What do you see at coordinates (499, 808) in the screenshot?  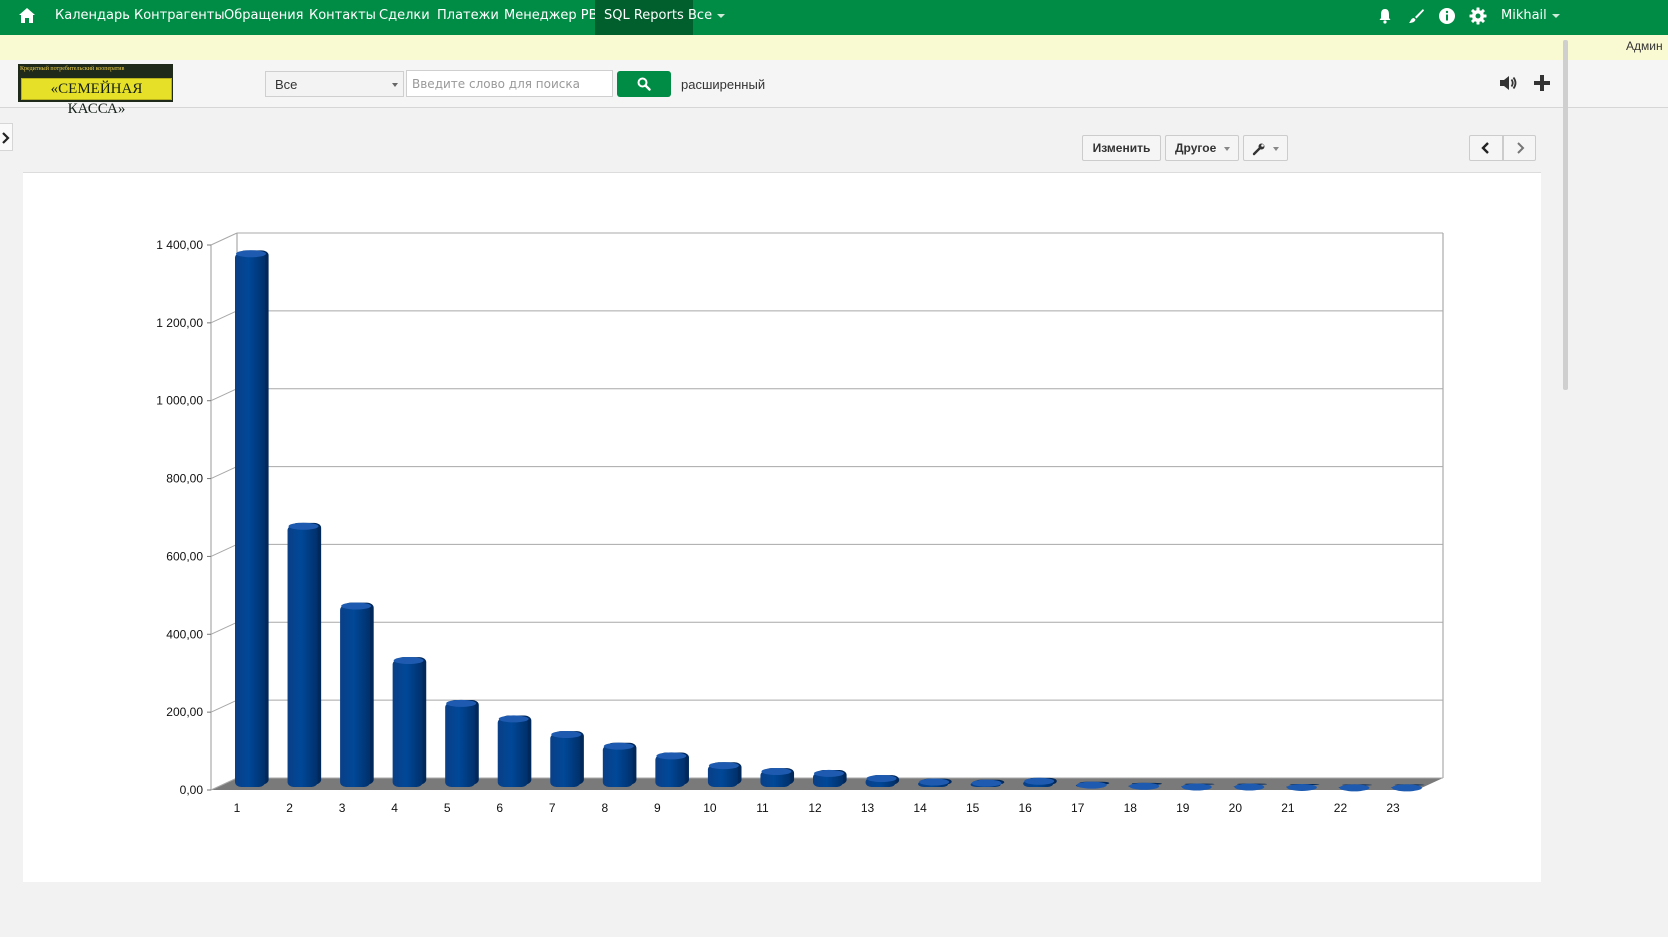 I see `x-tick-label: 6` at bounding box center [499, 808].